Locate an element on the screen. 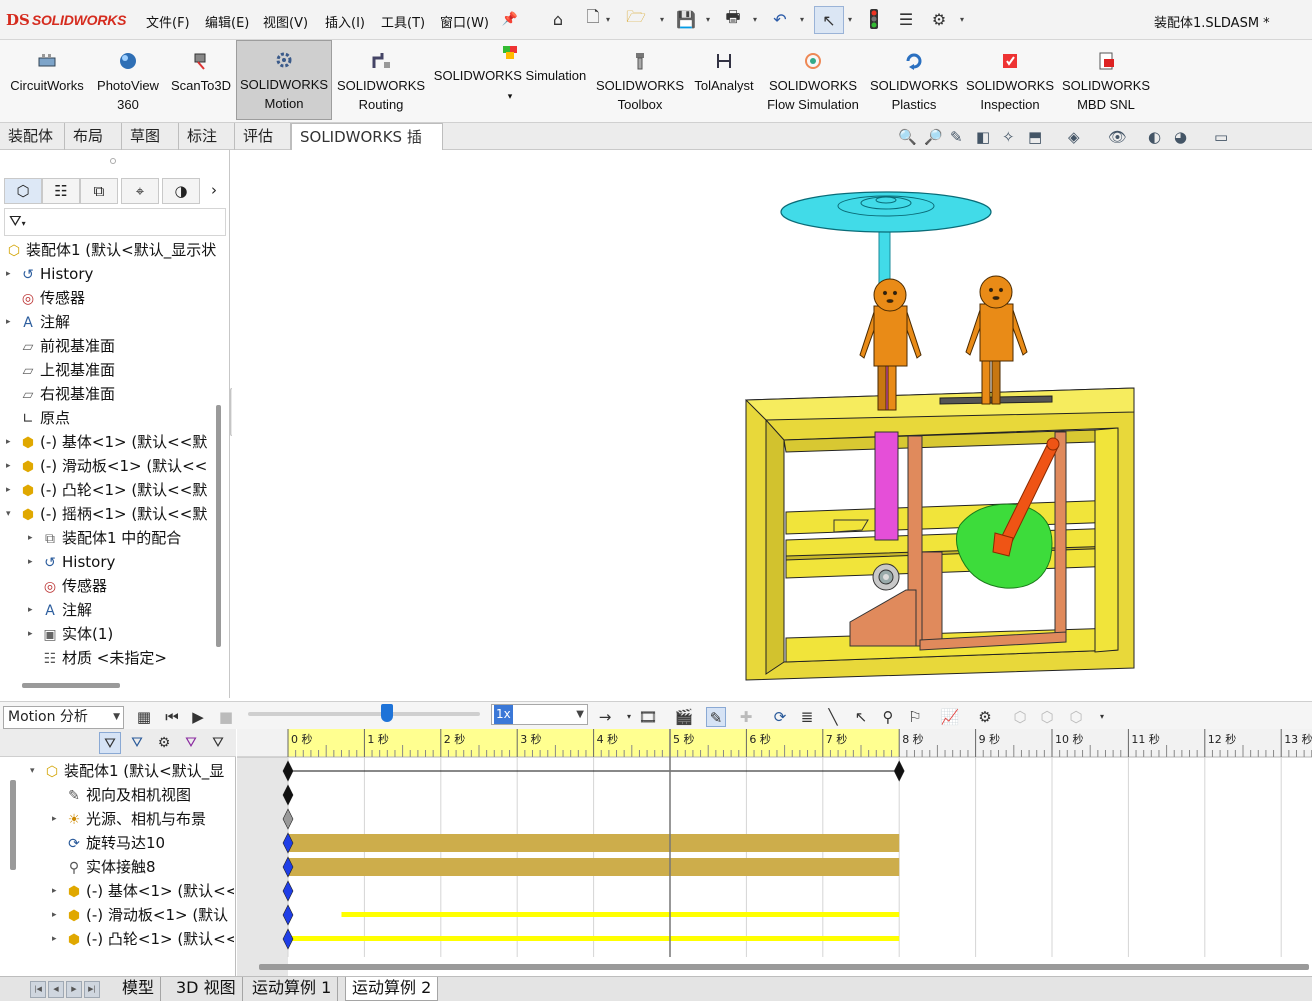 This screenshot has width=1312, height=1001. tab-sketch: 草图 is located at coordinates (150, 136).